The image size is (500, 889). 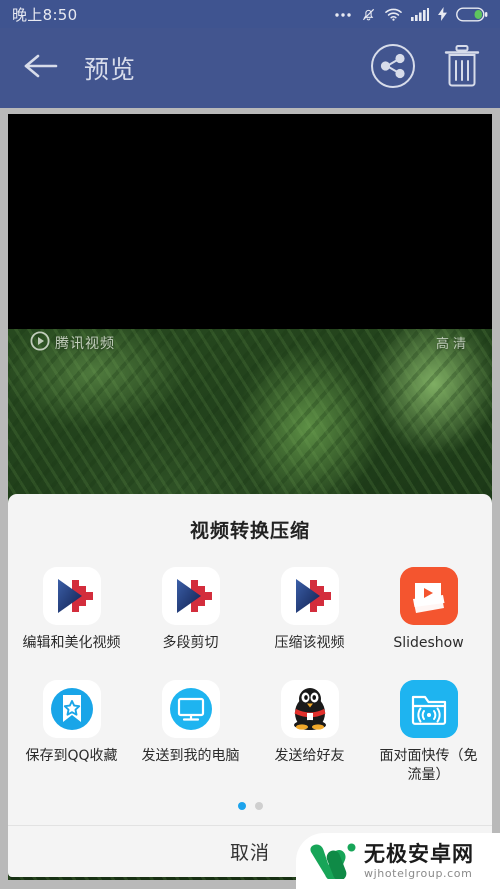 What do you see at coordinates (40, 343) in the screenshot?
I see `play-circle-icon` at bounding box center [40, 343].